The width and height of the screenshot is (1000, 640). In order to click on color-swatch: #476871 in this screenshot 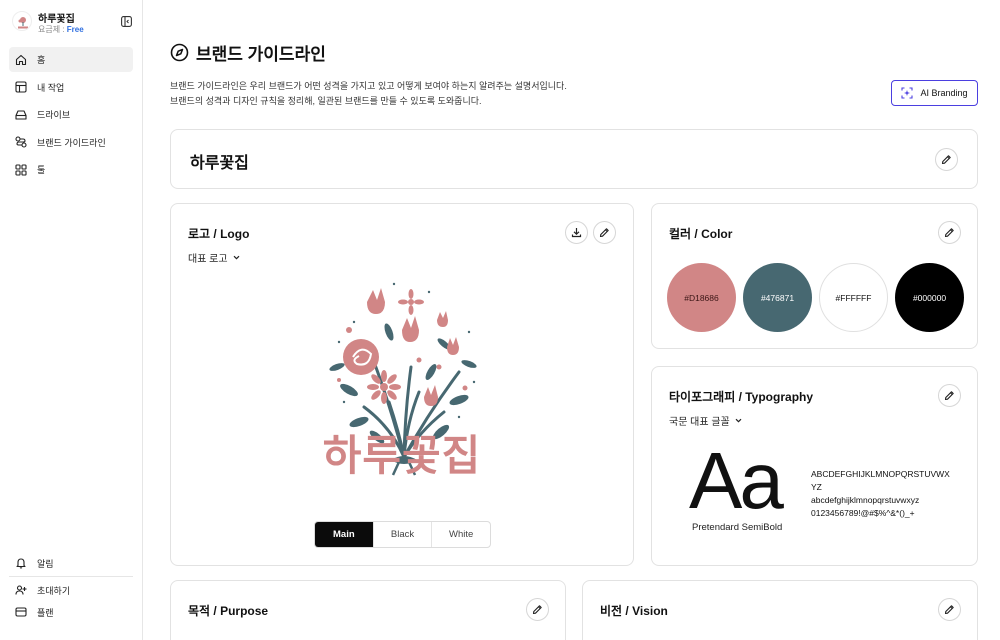, I will do `click(777, 297)`.